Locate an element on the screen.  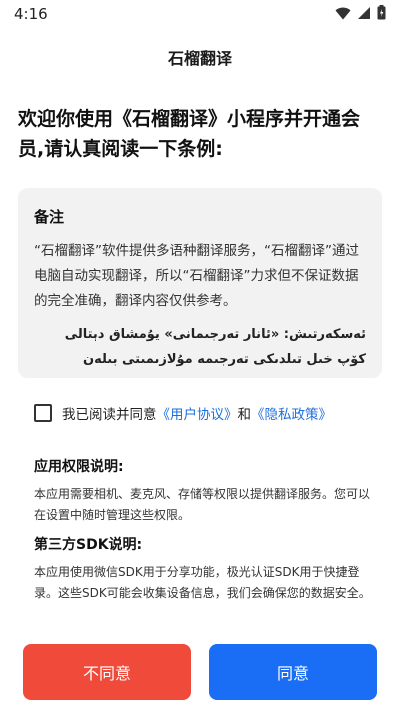
sdk-title: 第三方SDK说明: is located at coordinates (88, 545).